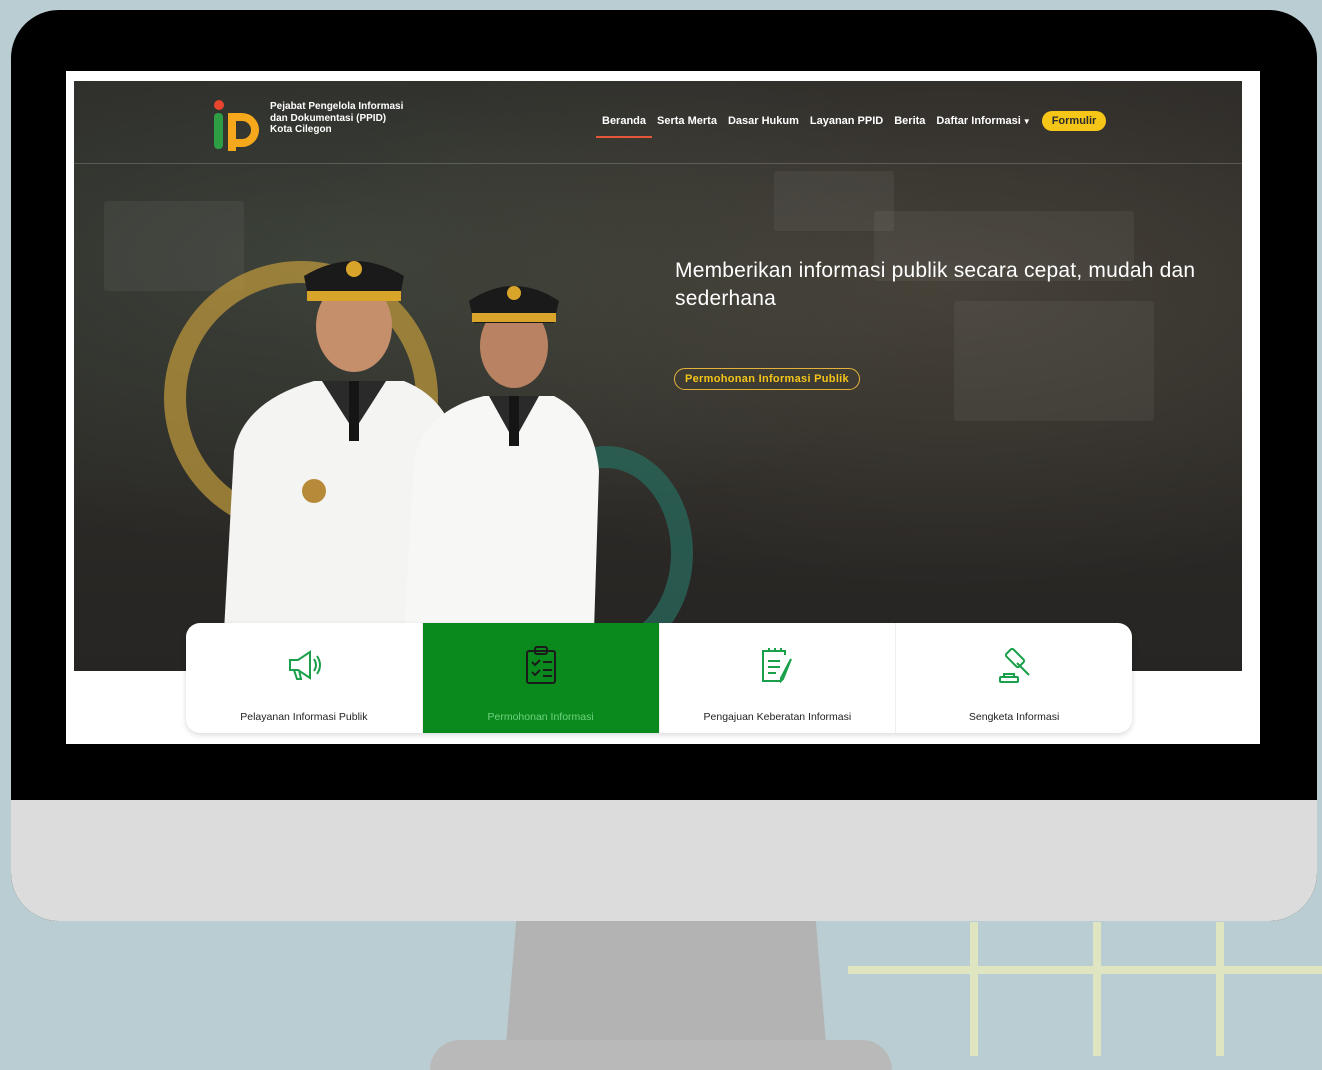 This screenshot has width=1322, height=1070. What do you see at coordinates (237, 125) in the screenshot?
I see `ppid-logo` at bounding box center [237, 125].